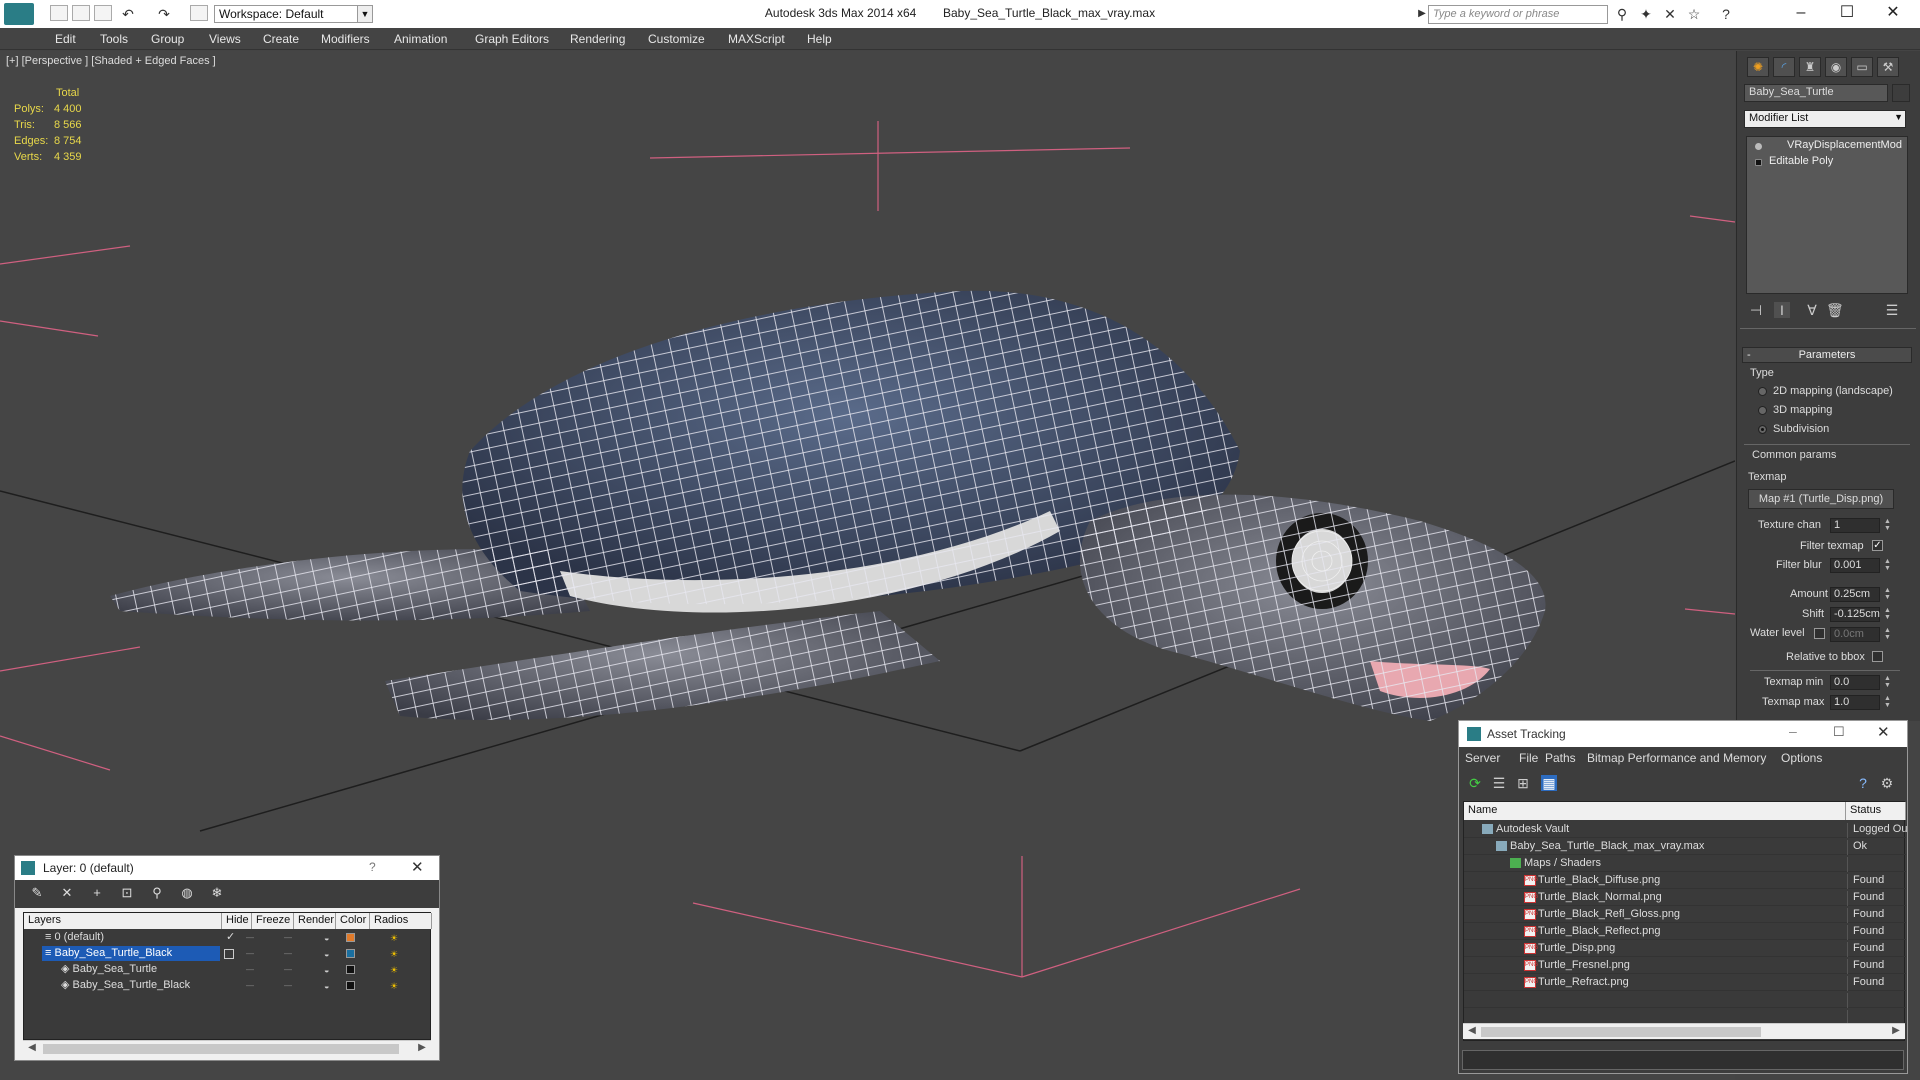  Describe the element at coordinates (1646, 14) in the screenshot. I see `subscription-icon: ✦` at that location.